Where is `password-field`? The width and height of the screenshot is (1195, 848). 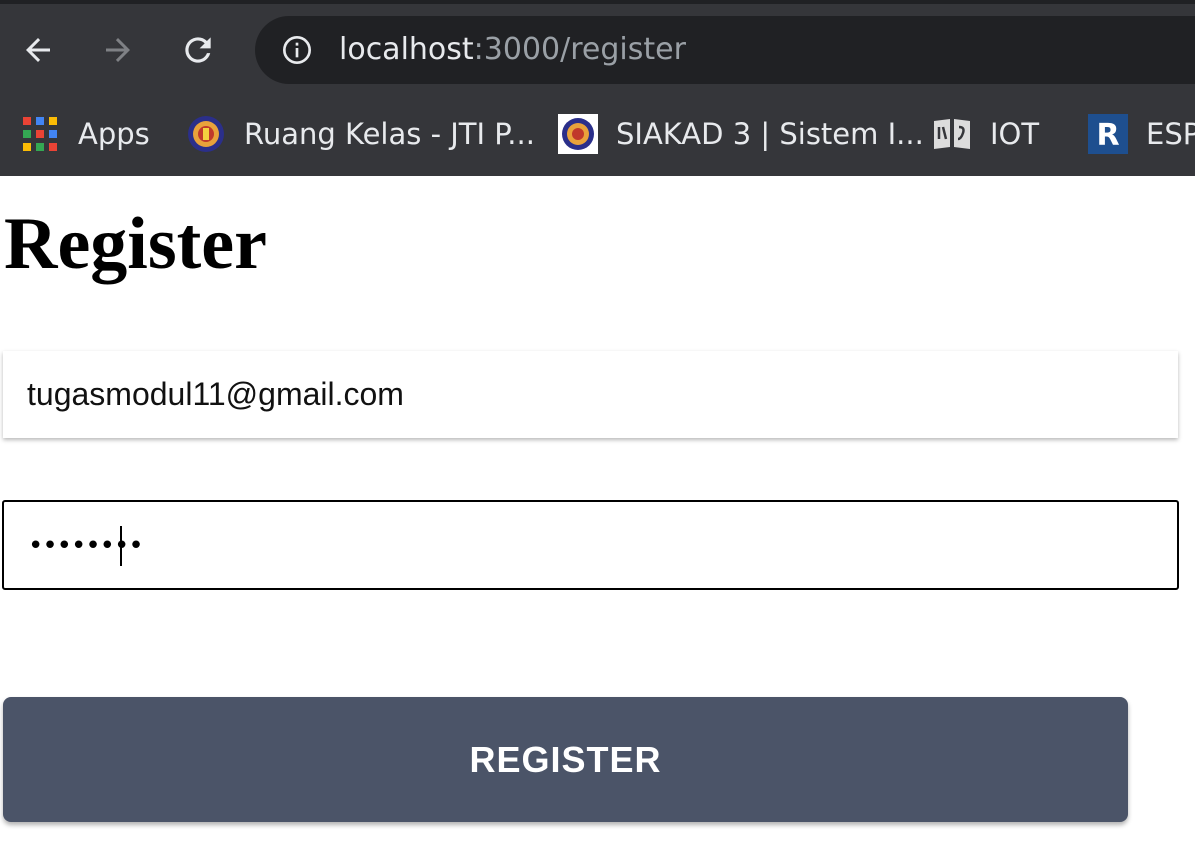
password-field is located at coordinates (590, 545).